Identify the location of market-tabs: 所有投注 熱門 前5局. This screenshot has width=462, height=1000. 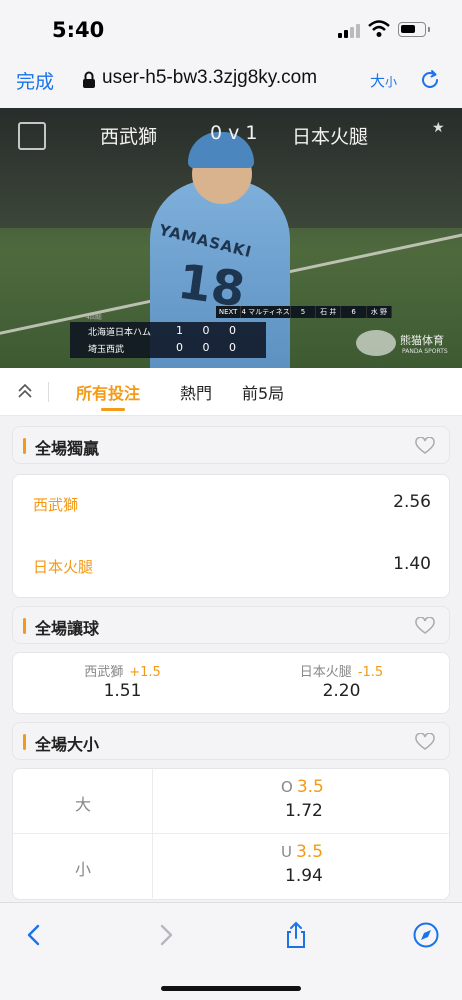
(231, 392).